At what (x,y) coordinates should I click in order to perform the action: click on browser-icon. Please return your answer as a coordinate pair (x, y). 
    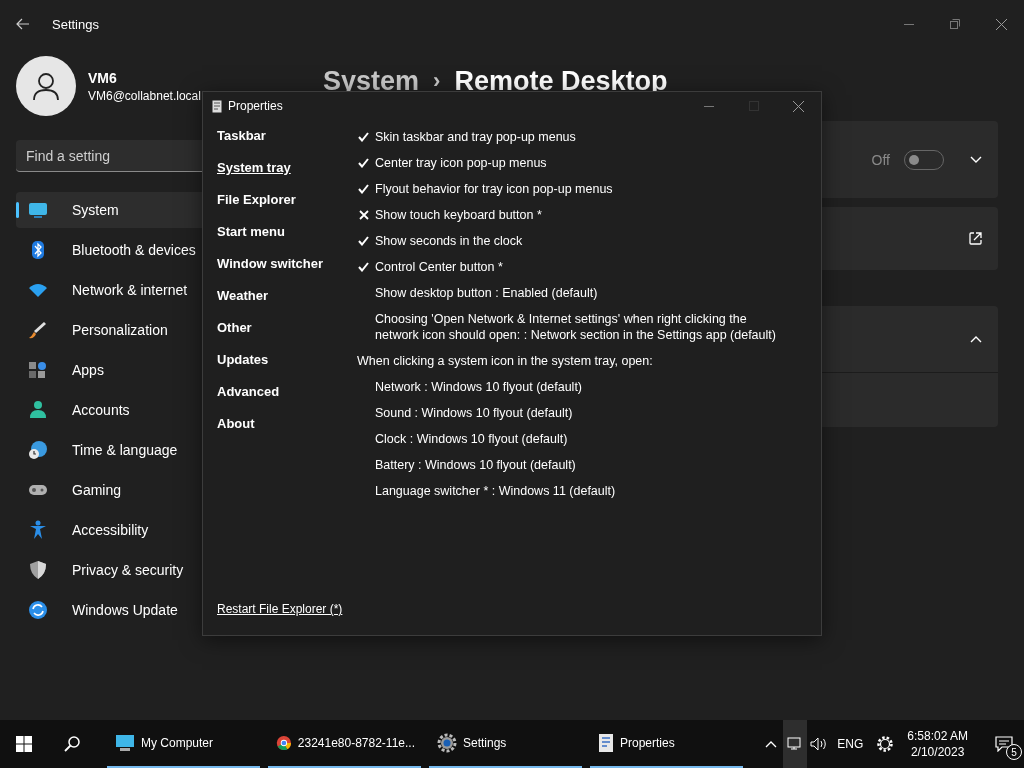
    Looking at the image, I should click on (284, 743).